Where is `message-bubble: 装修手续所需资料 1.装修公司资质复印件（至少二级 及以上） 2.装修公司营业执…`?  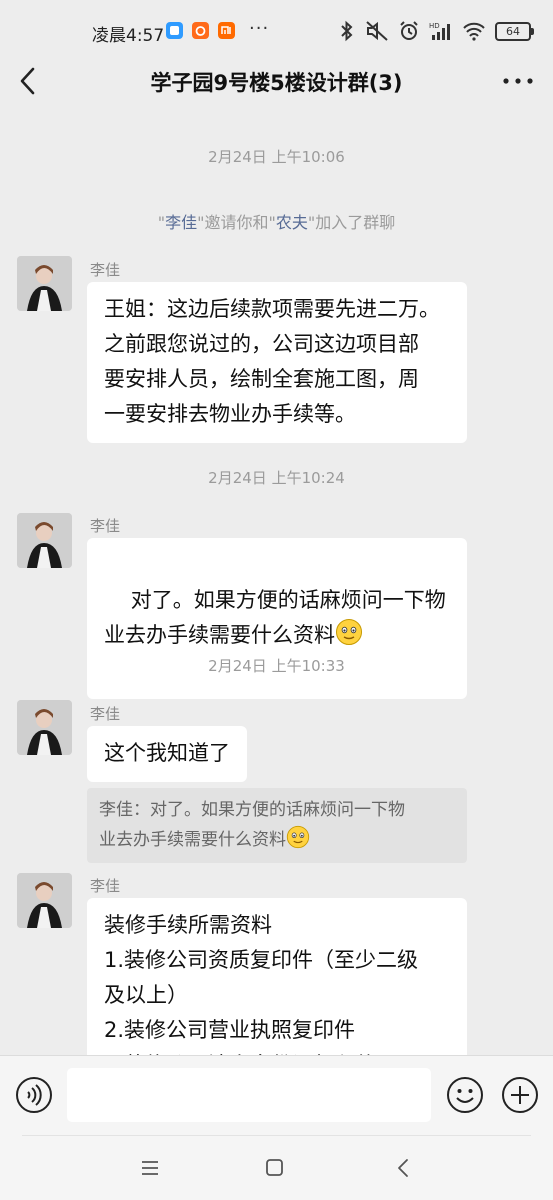 message-bubble: 装修手续所需资料 1.装修公司资质复印件（至少二级 及以上） 2.装修公司营业执… is located at coordinates (277, 976).